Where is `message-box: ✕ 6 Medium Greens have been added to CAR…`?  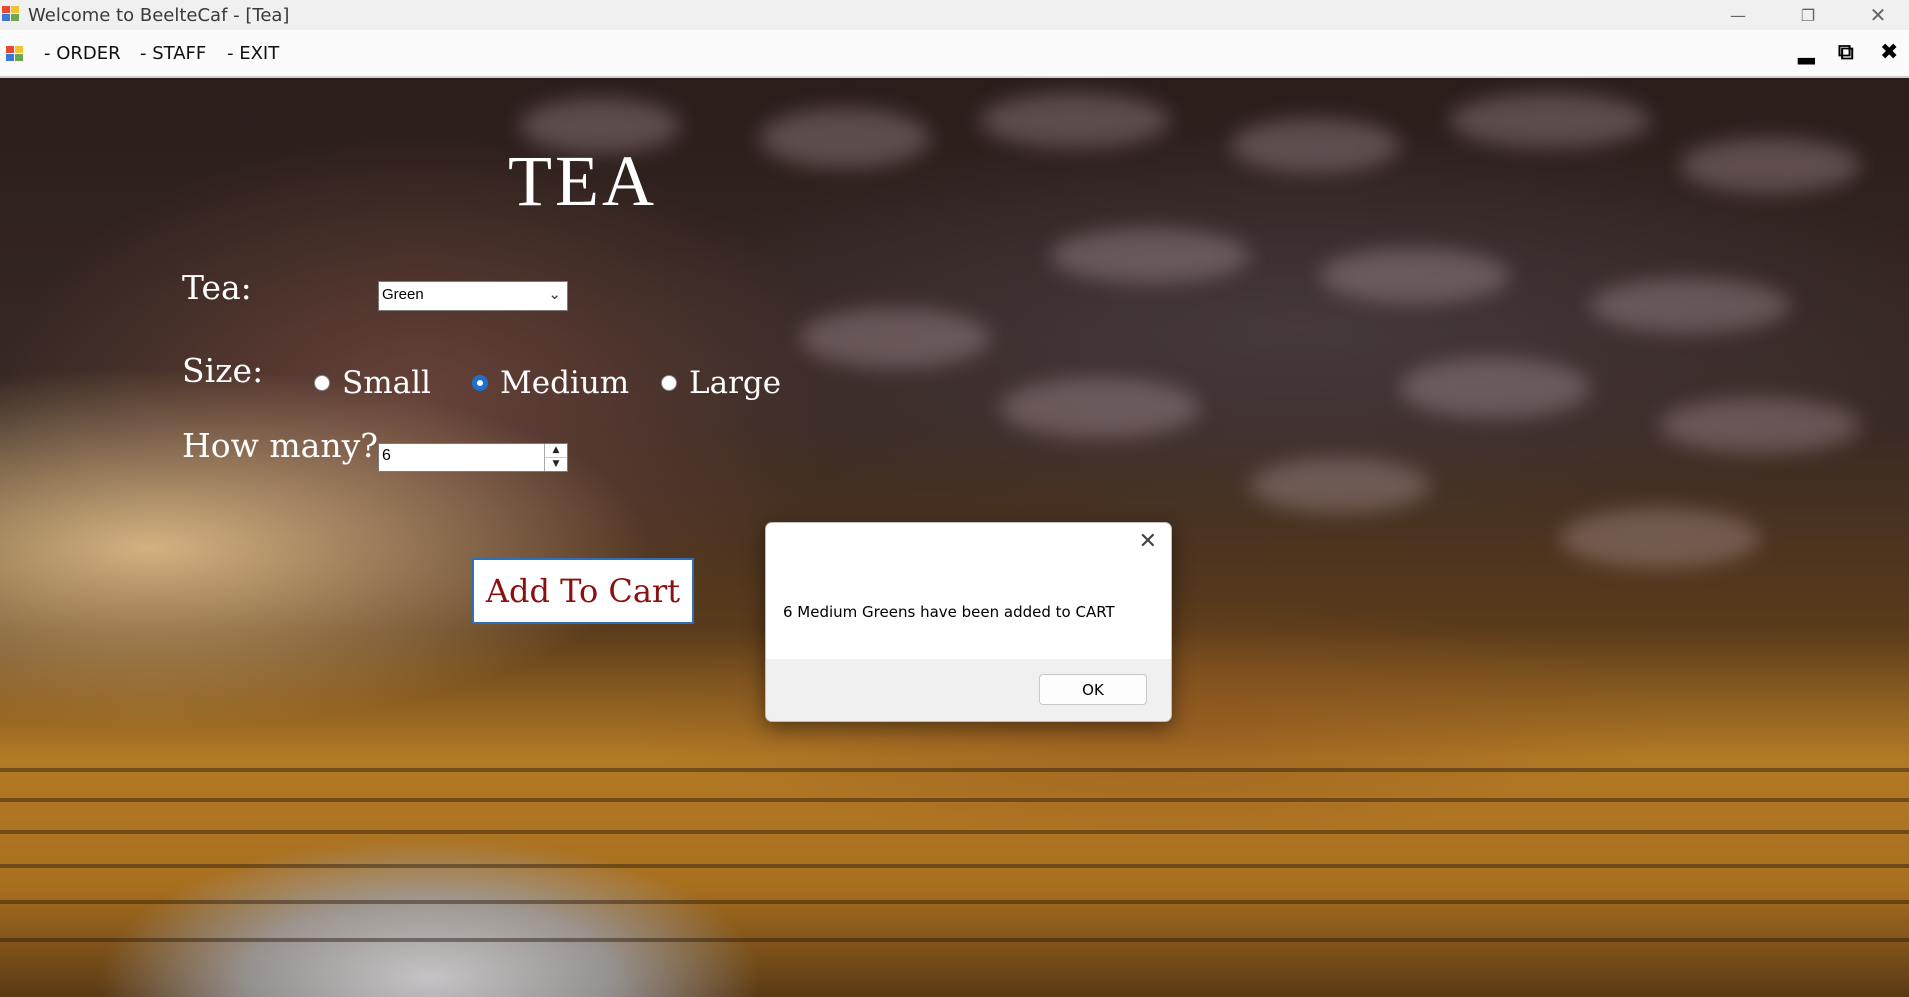 message-box: ✕ 6 Medium Greens have been added to CAR… is located at coordinates (968, 622).